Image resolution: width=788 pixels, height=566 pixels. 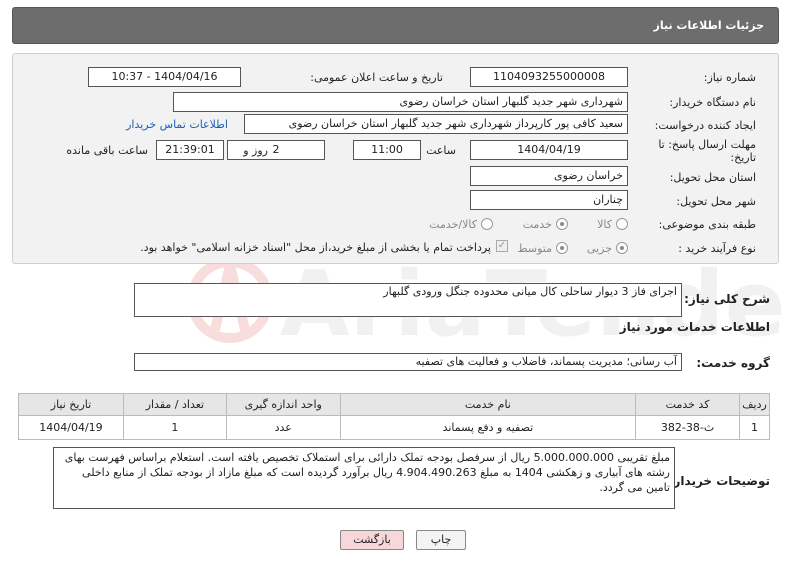 What do you see at coordinates (537, 224) in the screenshot?
I see `category-option-service: خدمت` at bounding box center [537, 224].